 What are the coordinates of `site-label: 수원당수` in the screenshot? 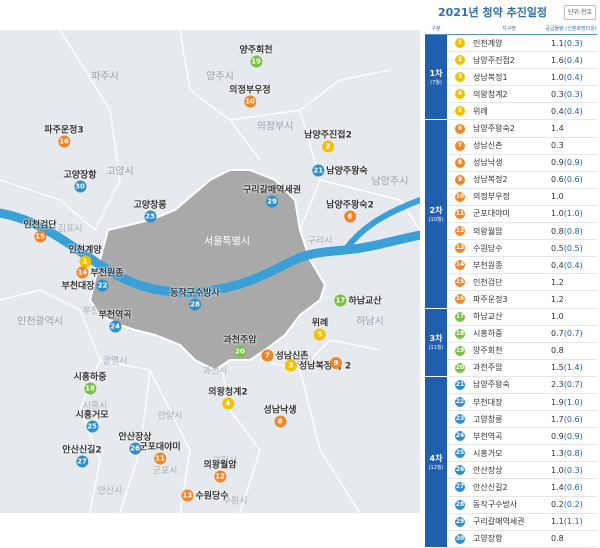 It's located at (212, 496).